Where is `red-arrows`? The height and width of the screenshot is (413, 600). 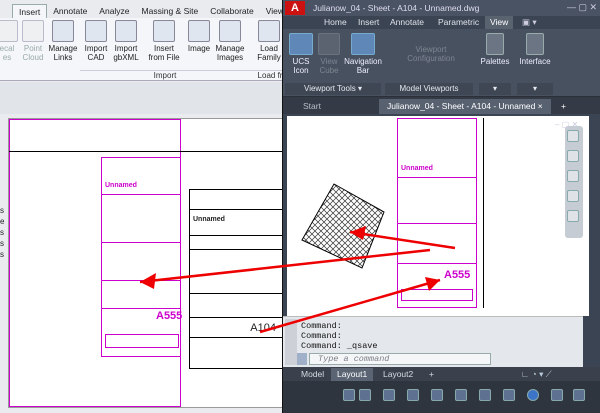
red-arrows is located at coordinates (297, 280).